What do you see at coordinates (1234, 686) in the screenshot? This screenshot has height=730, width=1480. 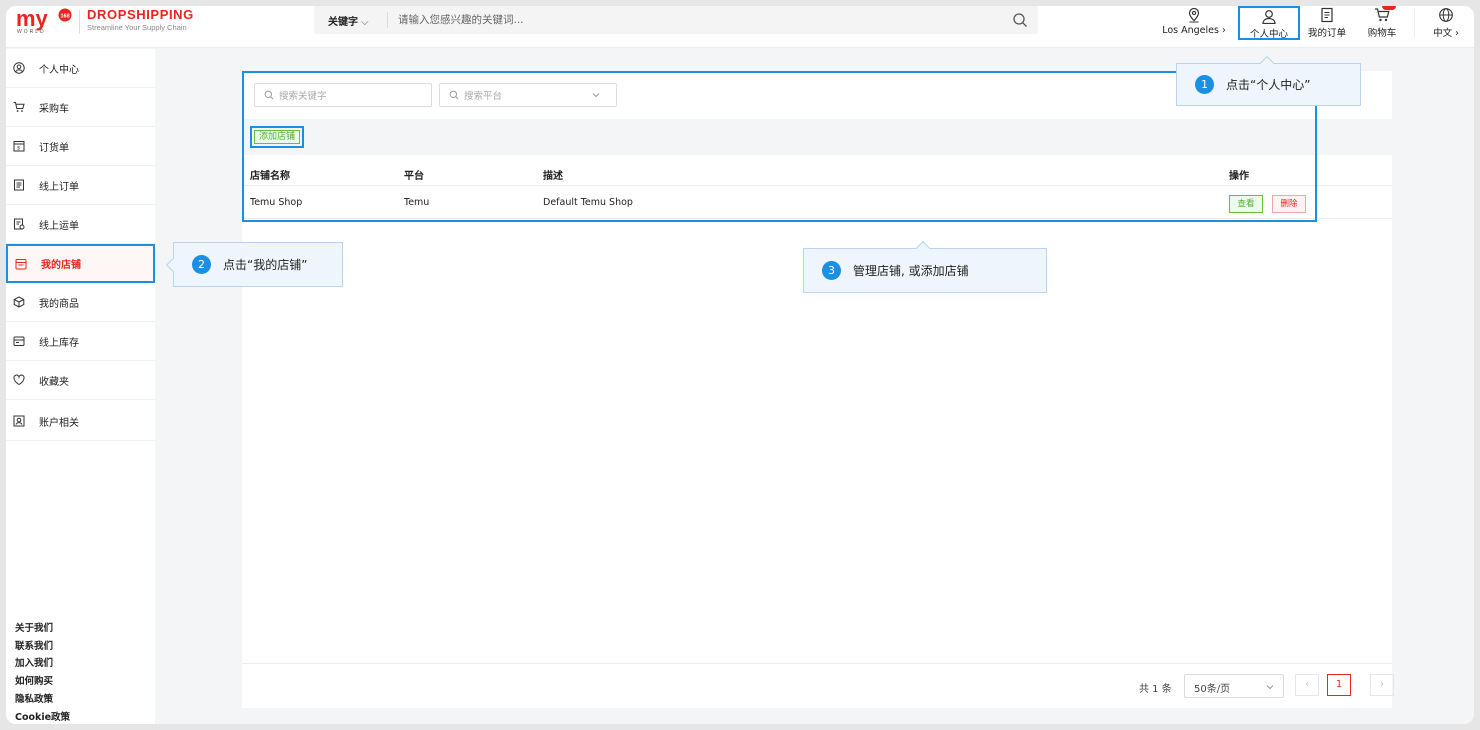 I see `page-size-select: 50条/页` at bounding box center [1234, 686].